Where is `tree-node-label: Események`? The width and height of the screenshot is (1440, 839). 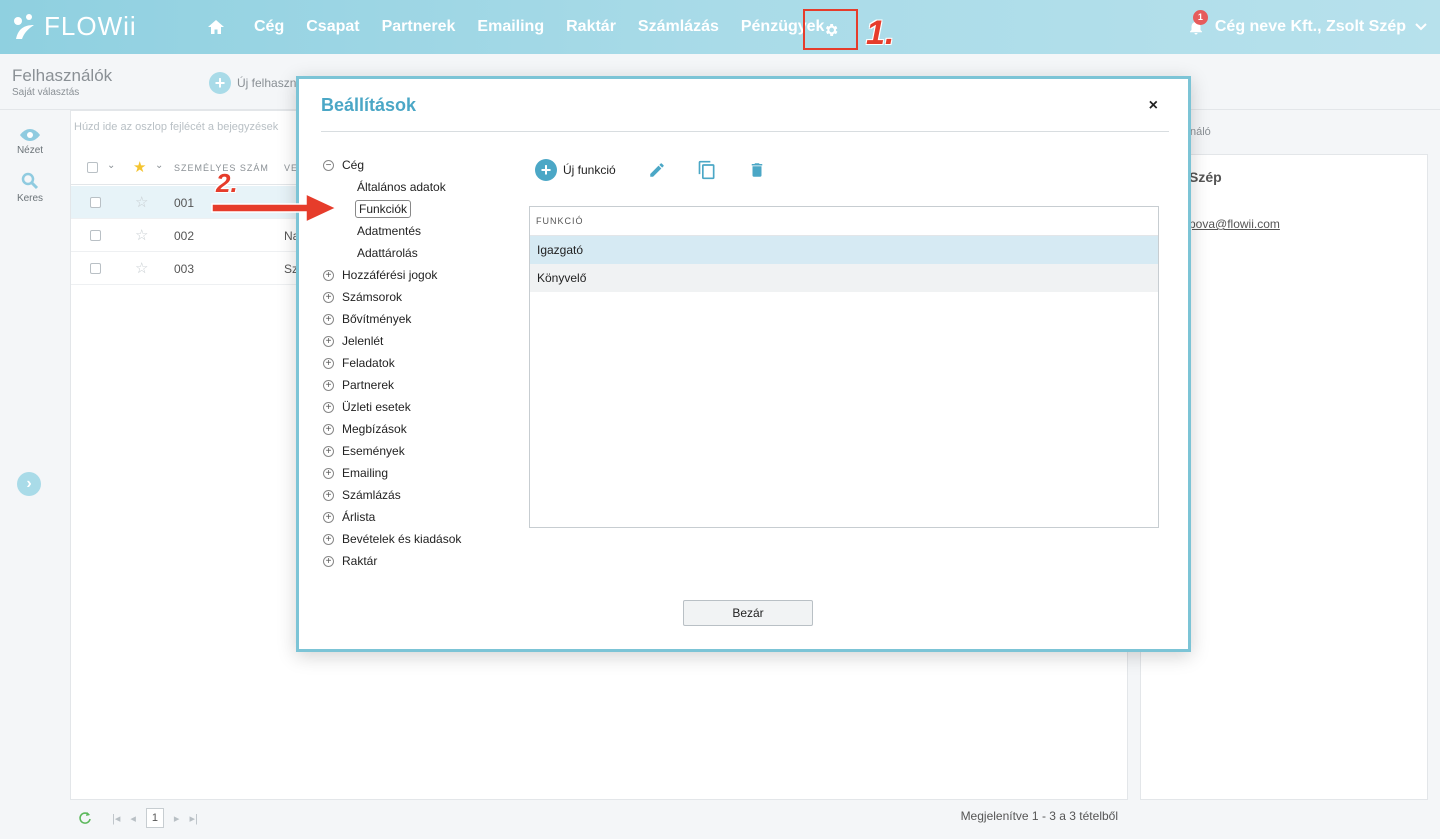 tree-node-label: Események is located at coordinates (373, 451).